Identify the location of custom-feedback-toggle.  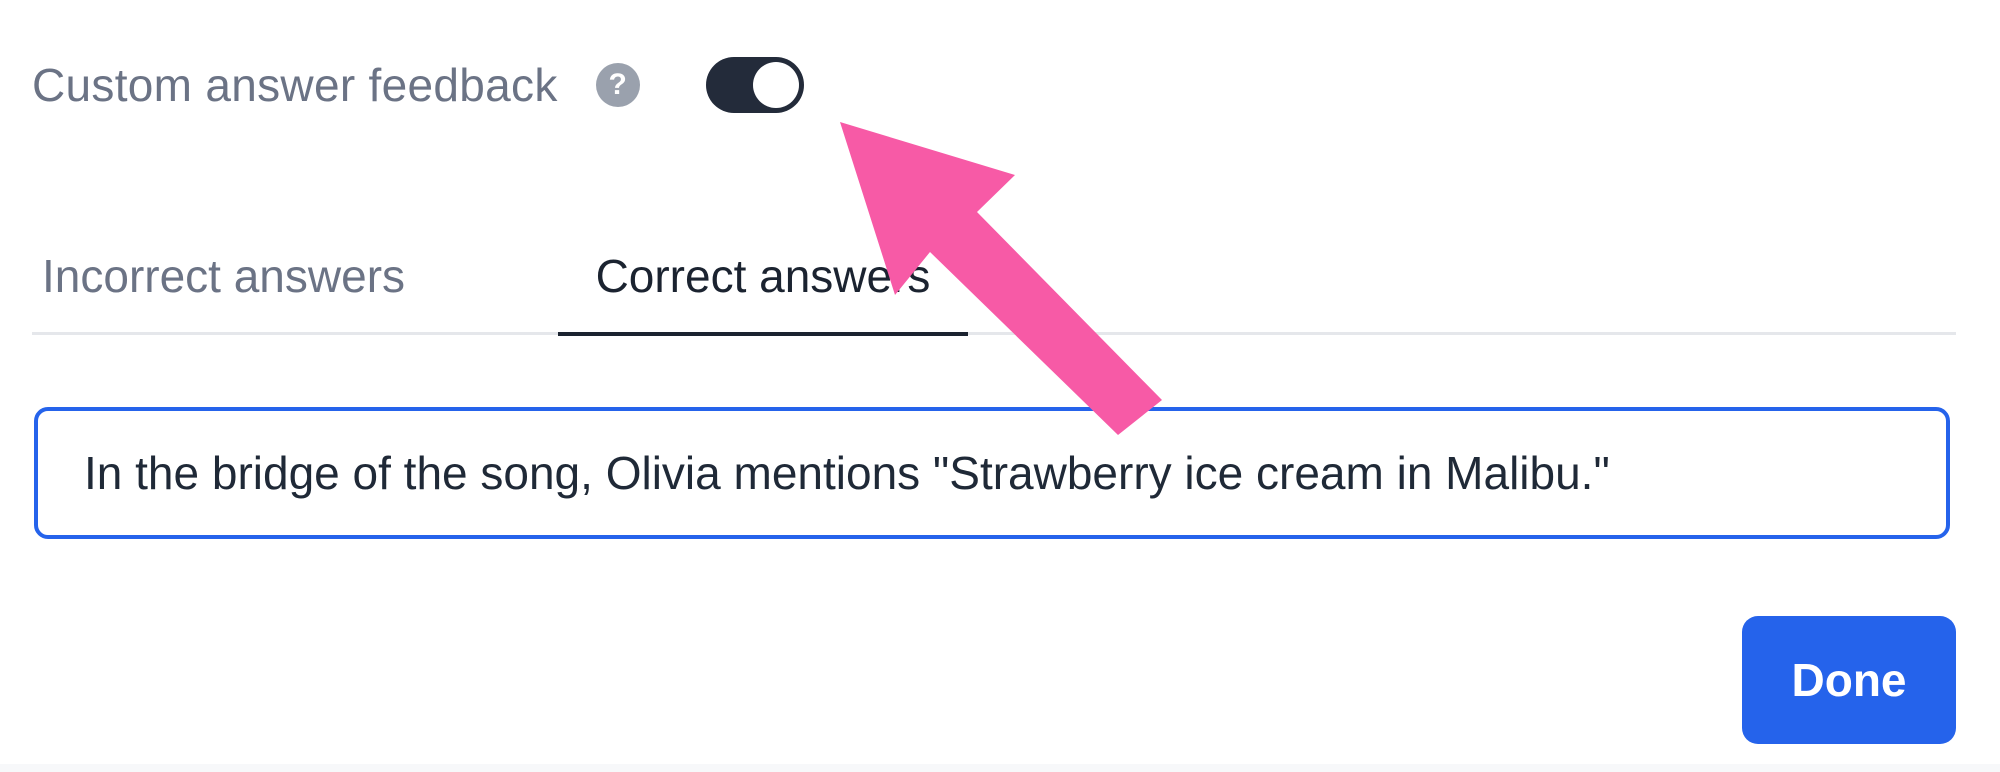
(754, 85).